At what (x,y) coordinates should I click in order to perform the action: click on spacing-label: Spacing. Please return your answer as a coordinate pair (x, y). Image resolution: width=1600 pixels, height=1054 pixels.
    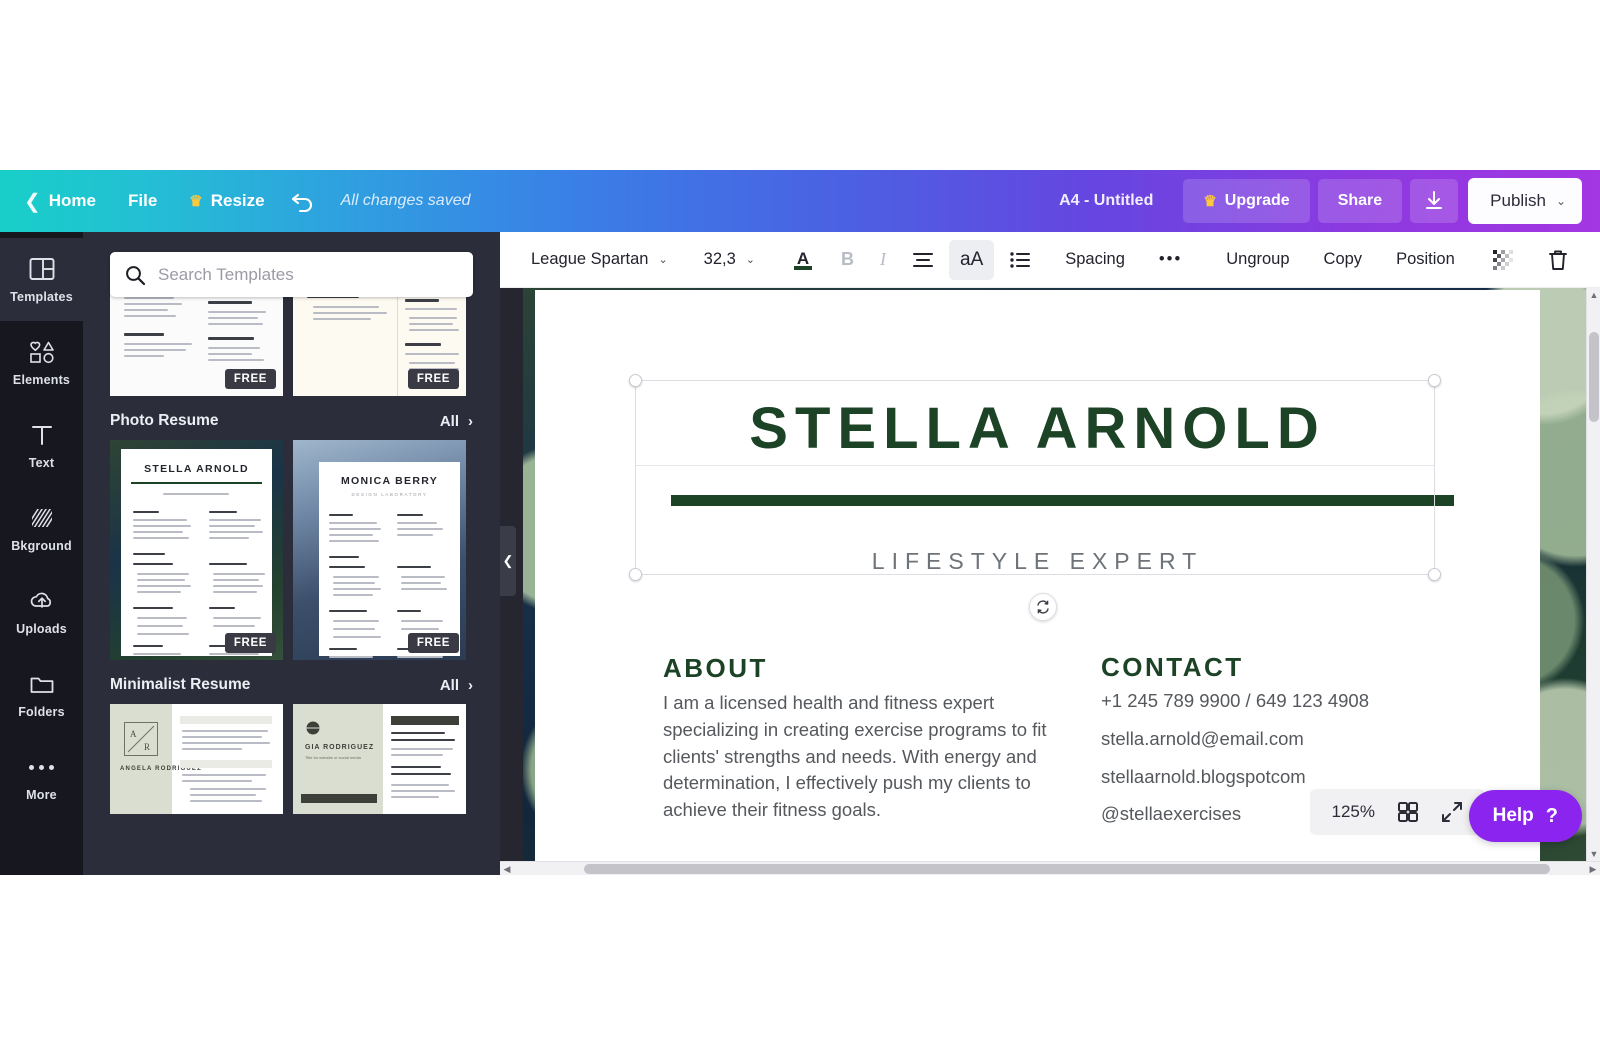
    Looking at the image, I should click on (1095, 259).